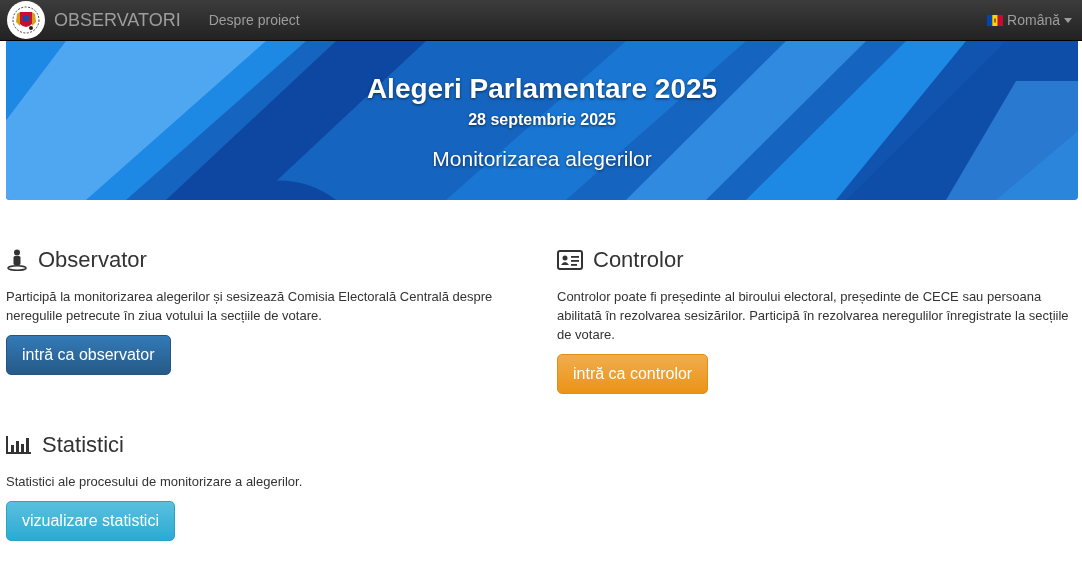 This screenshot has width=1082, height=565. I want to click on caret-icon, so click(1068, 20).